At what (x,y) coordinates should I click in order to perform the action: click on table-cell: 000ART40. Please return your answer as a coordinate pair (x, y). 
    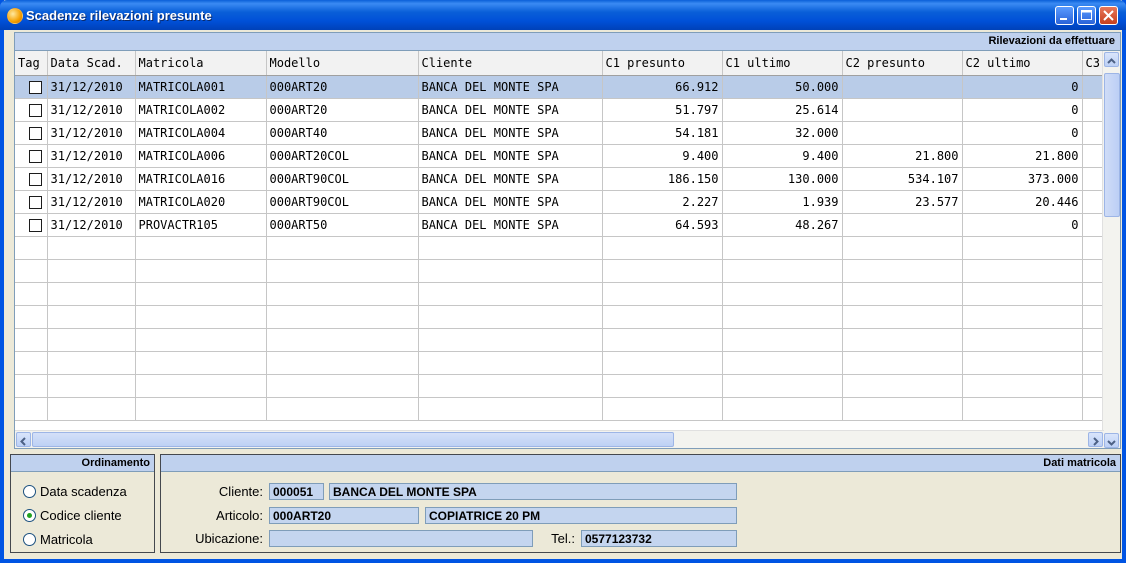
    Looking at the image, I should click on (342, 133).